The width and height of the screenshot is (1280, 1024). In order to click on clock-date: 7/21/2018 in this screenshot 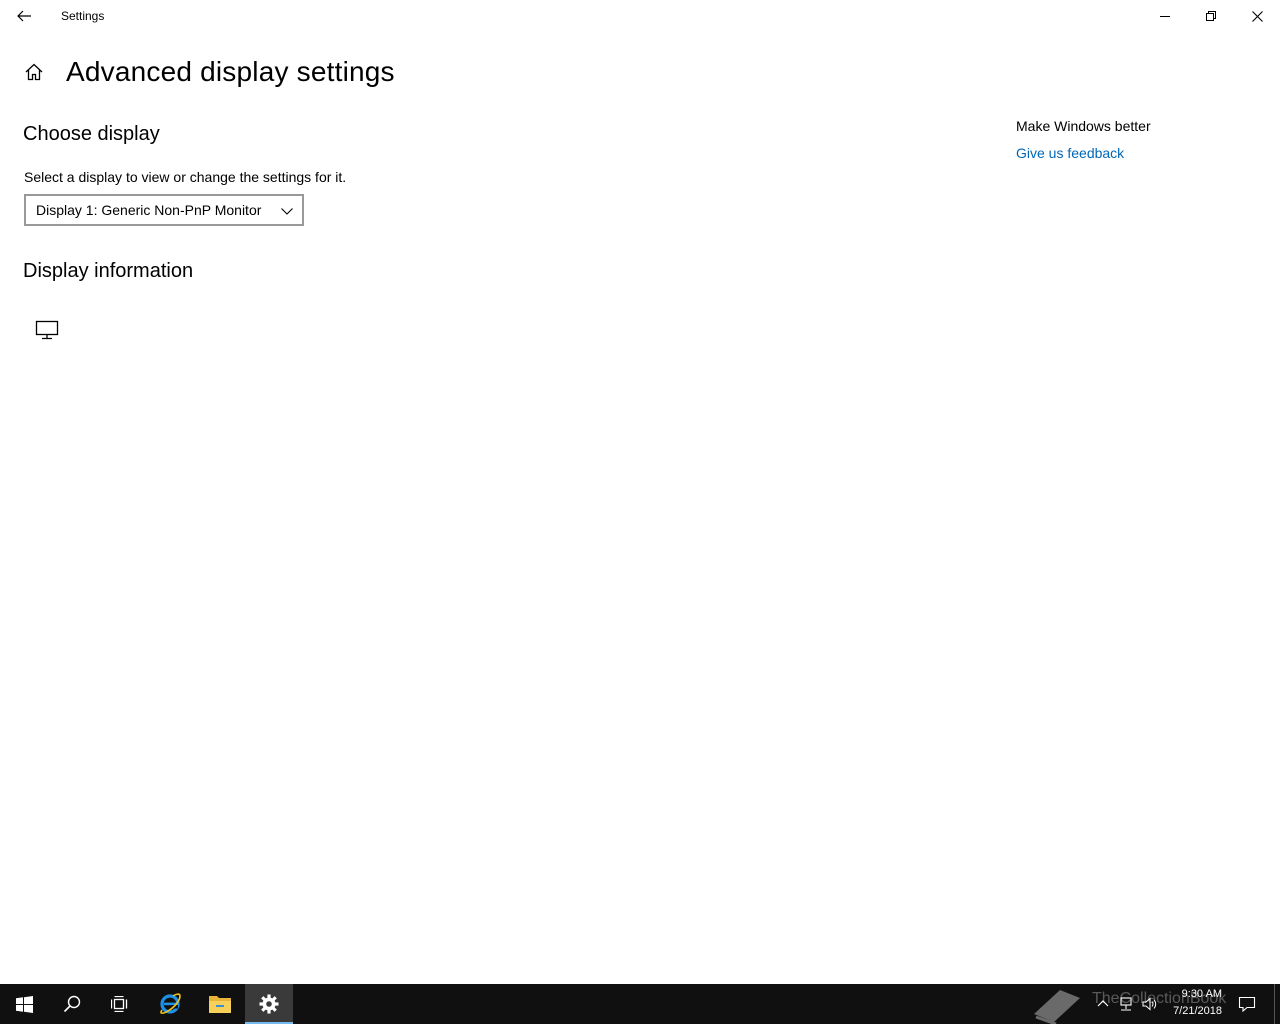, I will do `click(1195, 1011)`.